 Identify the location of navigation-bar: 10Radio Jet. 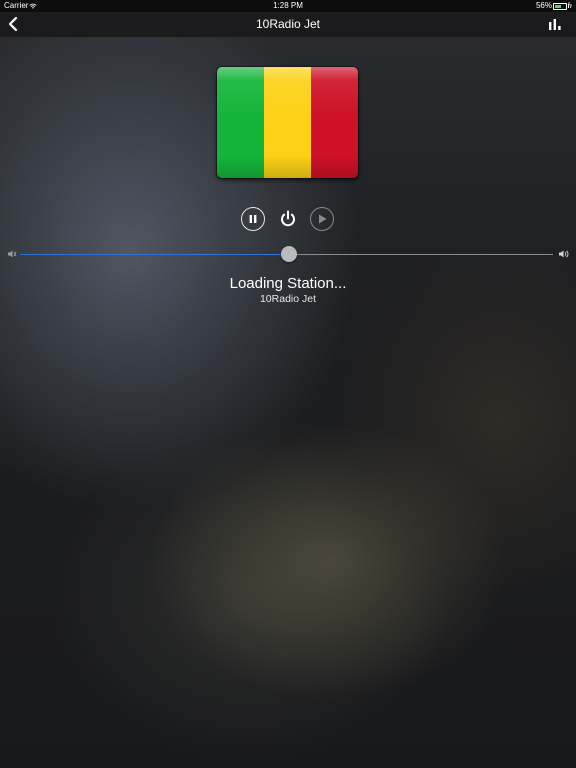
(288, 24).